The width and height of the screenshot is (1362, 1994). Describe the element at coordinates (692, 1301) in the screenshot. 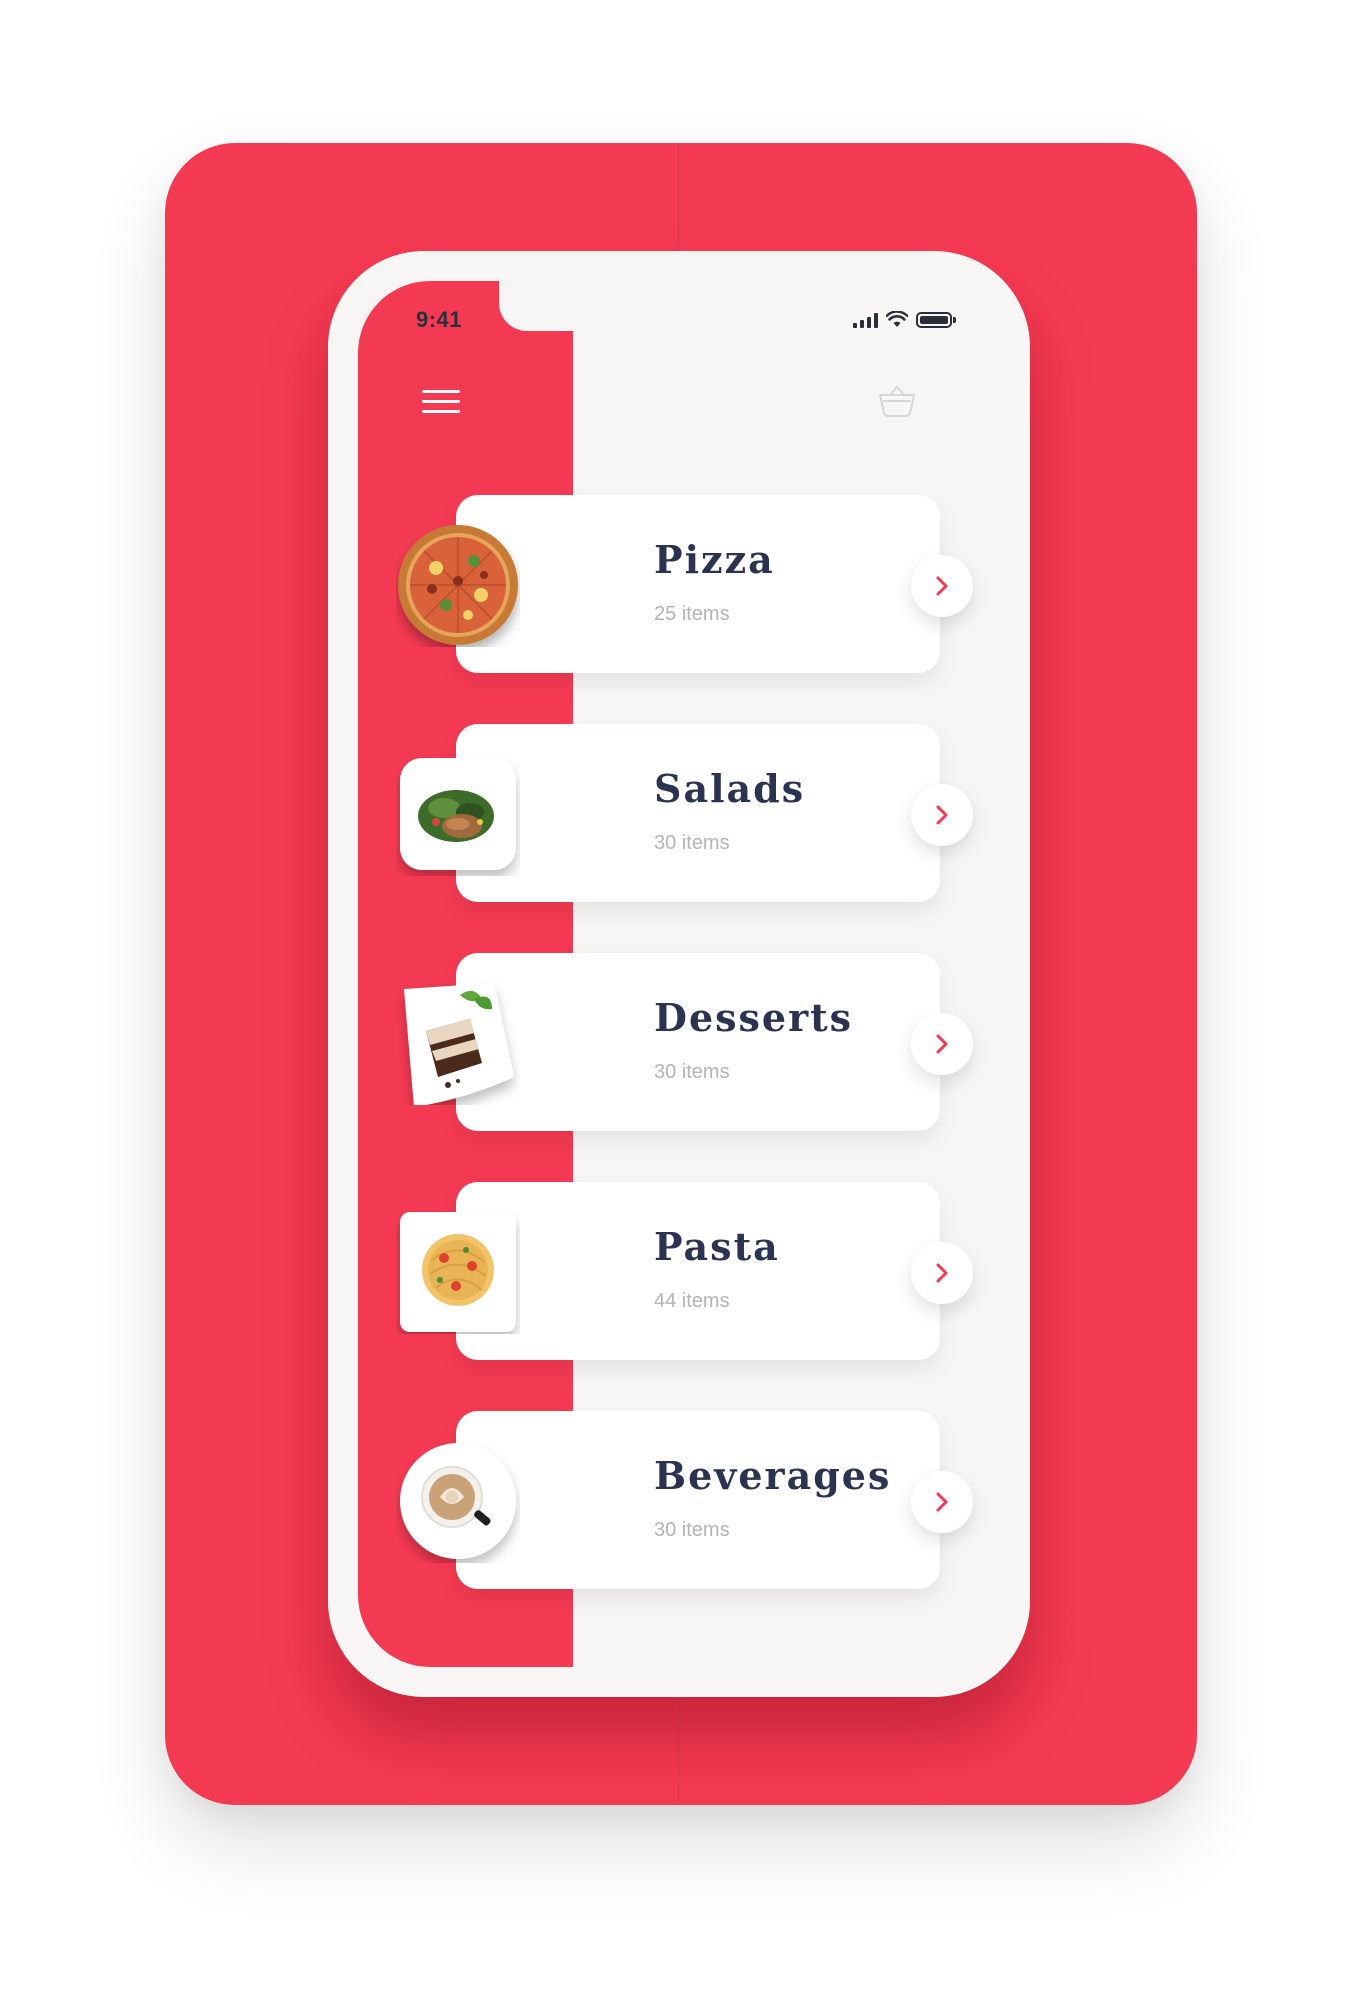

I see `category-count: 44 items` at that location.